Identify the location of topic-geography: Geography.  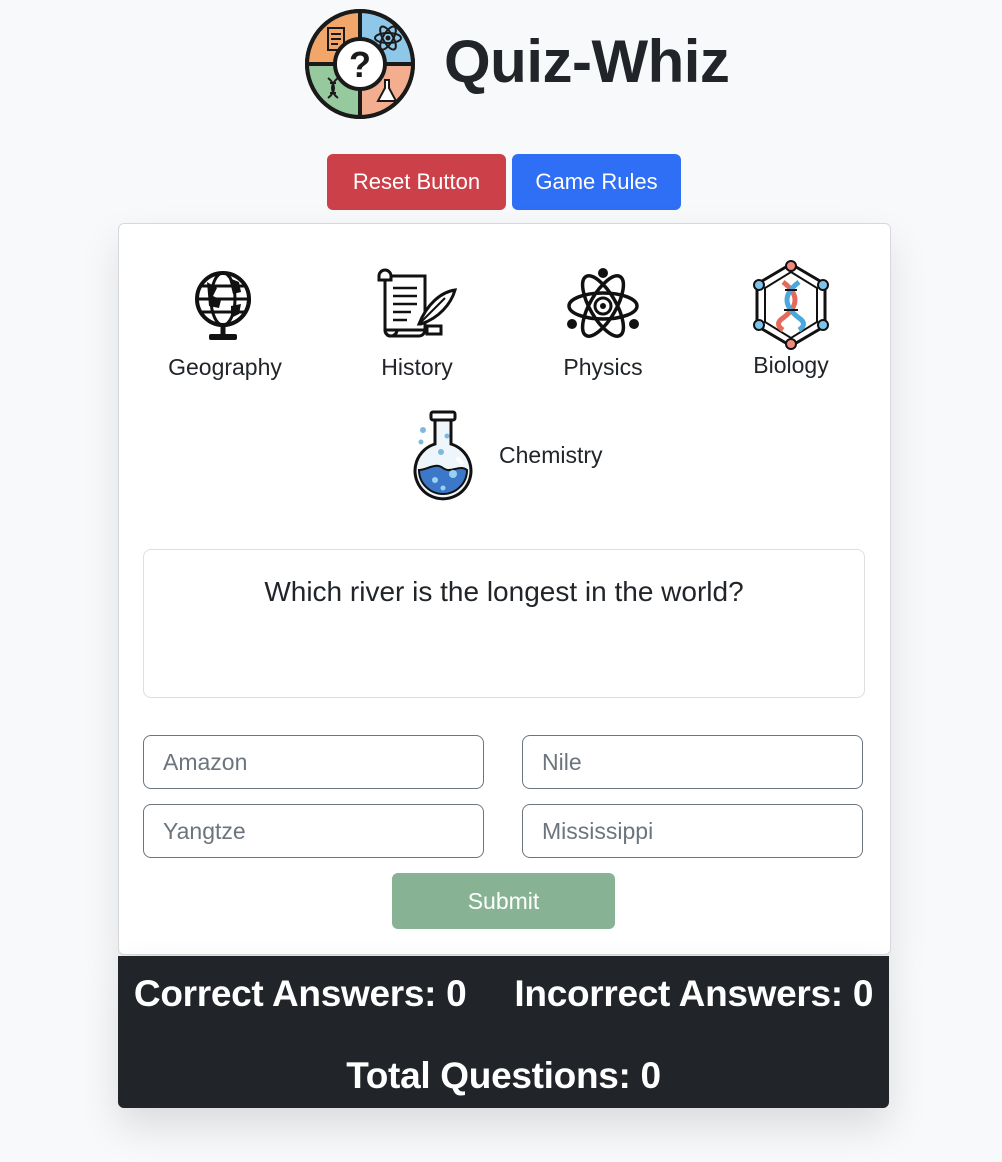
(225, 322).